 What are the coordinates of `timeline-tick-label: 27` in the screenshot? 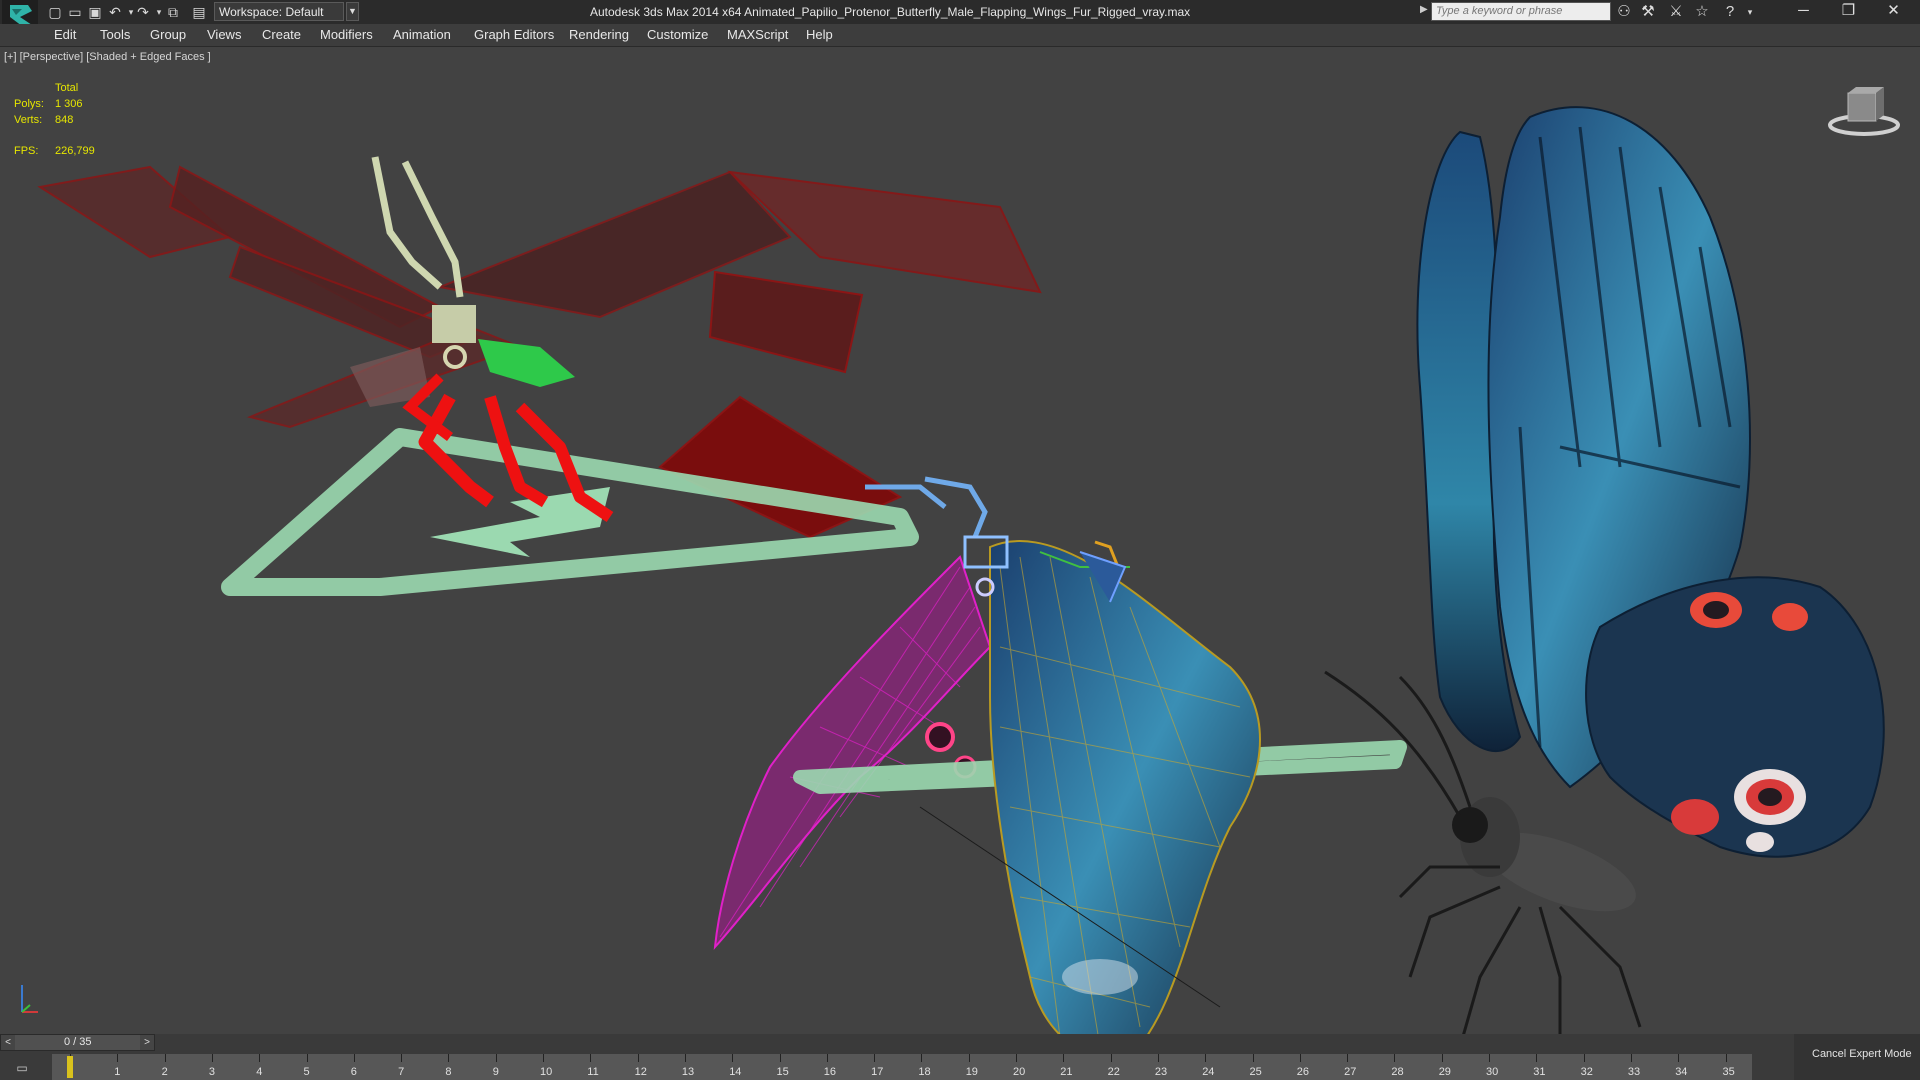 It's located at (1350, 1072).